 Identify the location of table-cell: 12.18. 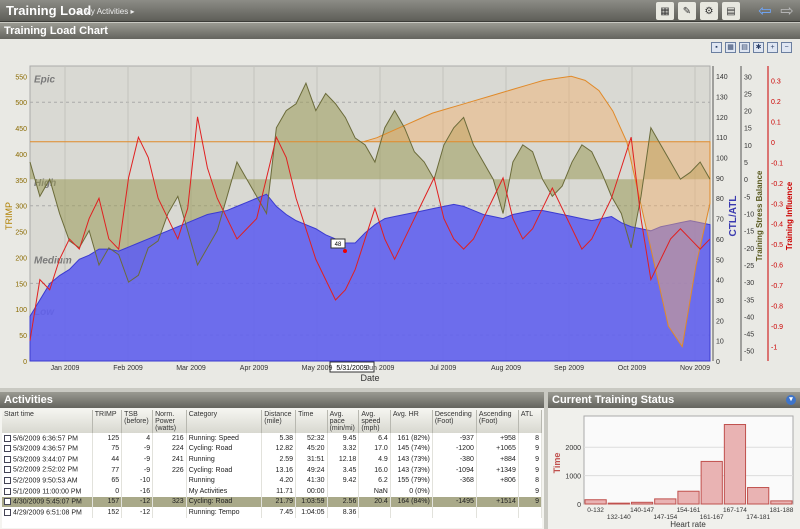
(343, 459).